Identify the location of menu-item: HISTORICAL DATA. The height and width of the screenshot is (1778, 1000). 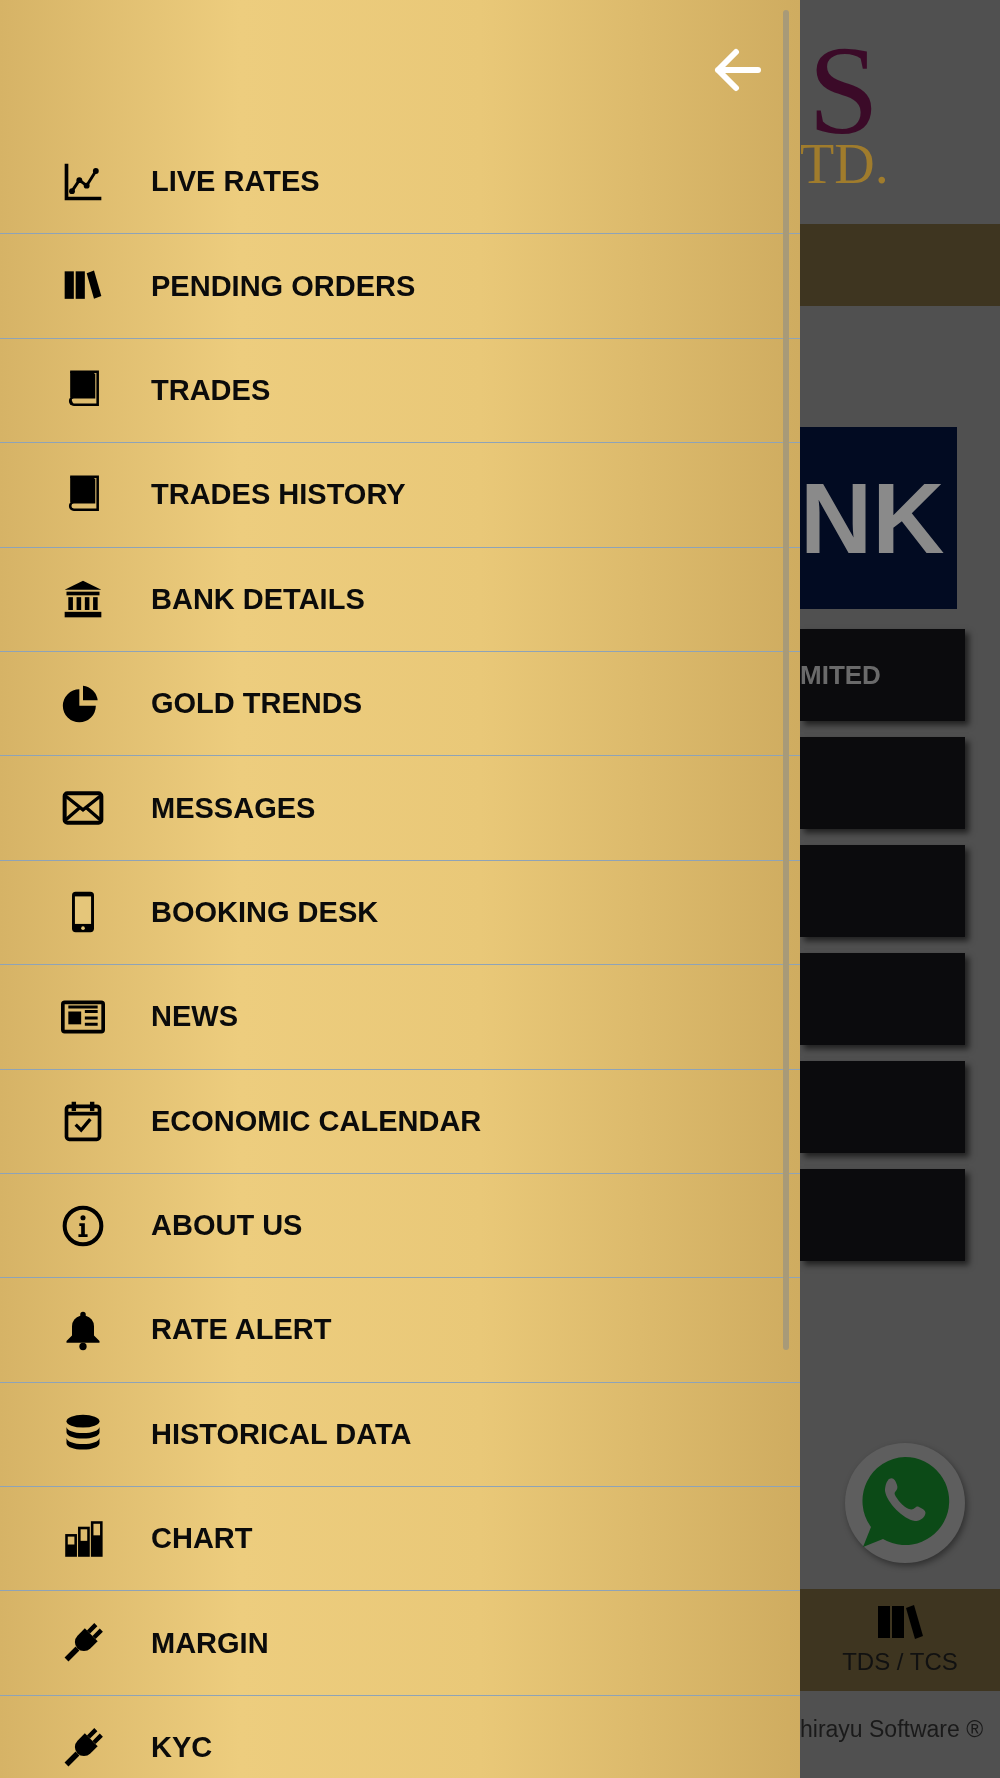
(400, 1435).